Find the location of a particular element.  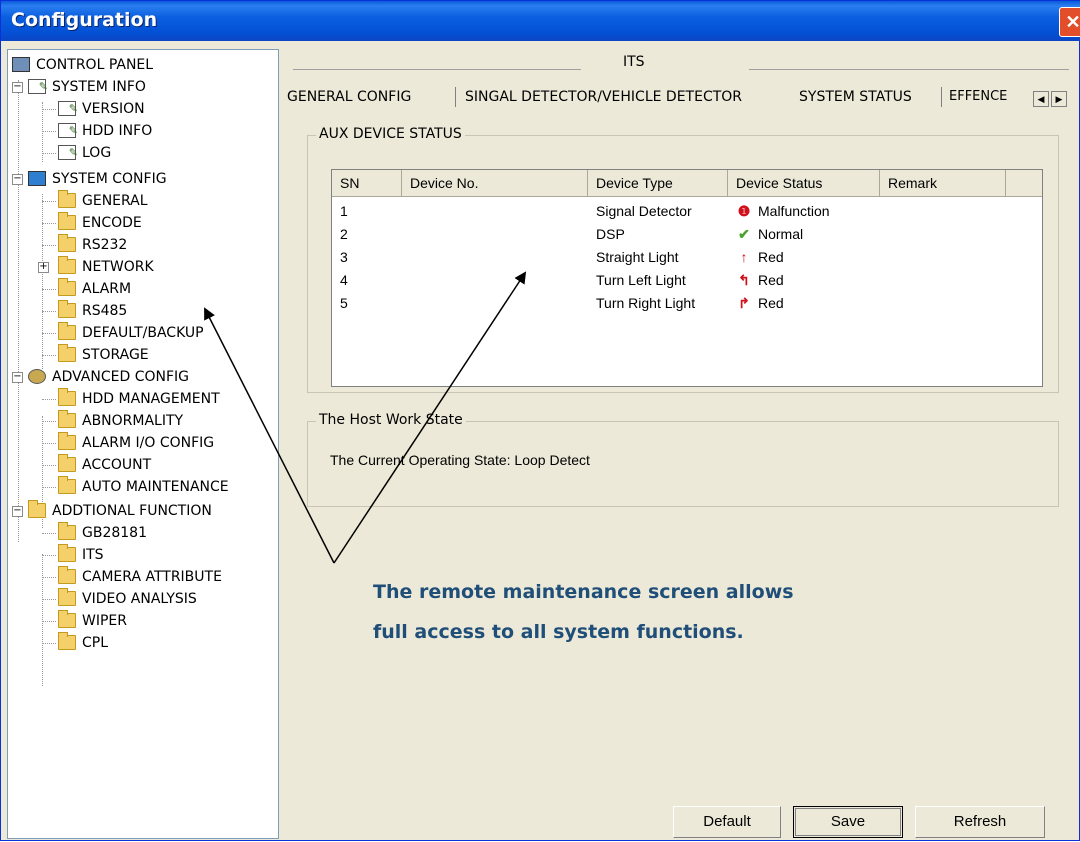

cell-device-status: ↱ Red is located at coordinates (760, 303).